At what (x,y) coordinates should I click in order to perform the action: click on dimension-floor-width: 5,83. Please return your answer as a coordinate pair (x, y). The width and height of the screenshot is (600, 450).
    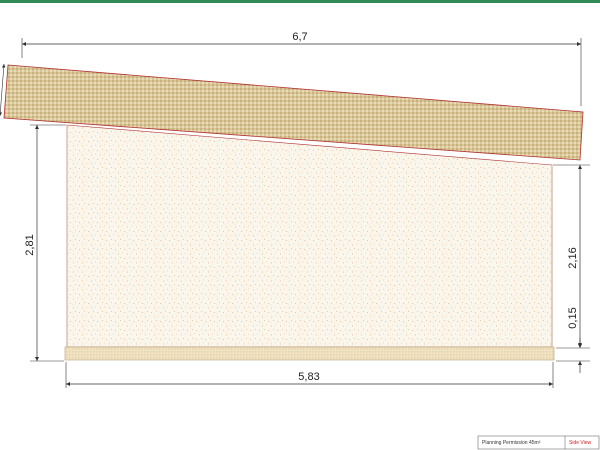
    Looking at the image, I should click on (309, 375).